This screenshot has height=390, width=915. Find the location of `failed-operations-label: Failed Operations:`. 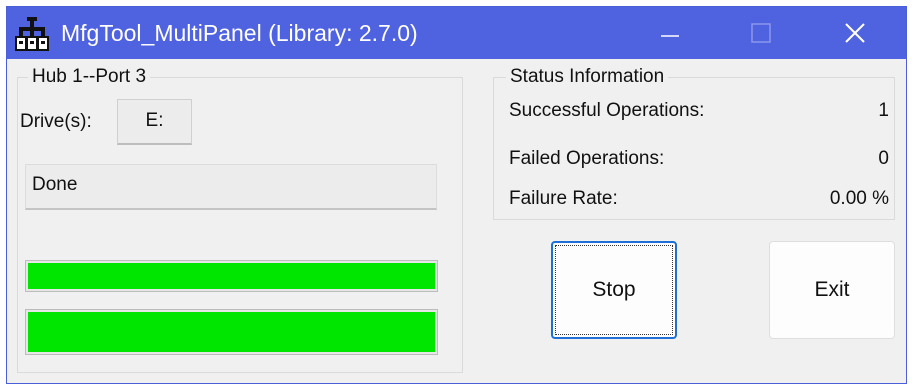

failed-operations-label: Failed Operations: is located at coordinates (587, 158).